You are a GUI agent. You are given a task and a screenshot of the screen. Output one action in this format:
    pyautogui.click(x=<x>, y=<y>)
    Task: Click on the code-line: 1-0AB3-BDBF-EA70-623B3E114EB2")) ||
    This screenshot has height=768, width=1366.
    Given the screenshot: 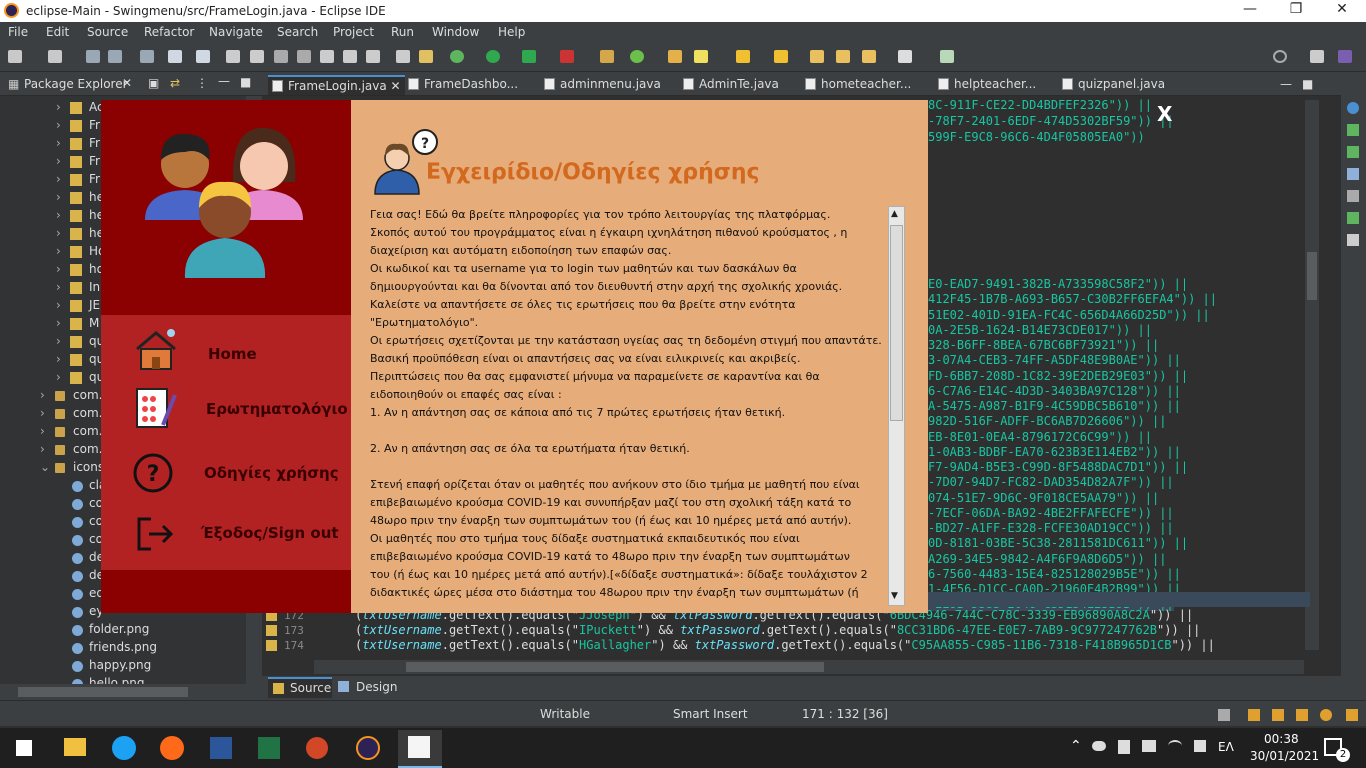 What is the action you would take?
    pyautogui.click(x=1054, y=452)
    